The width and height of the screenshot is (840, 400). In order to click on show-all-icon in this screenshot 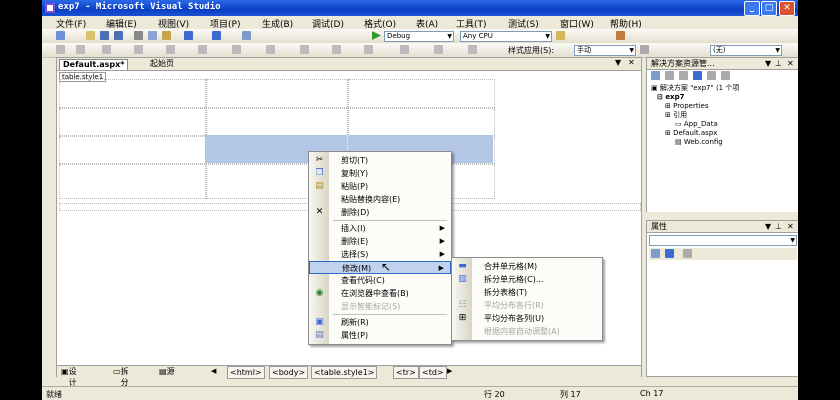, I will do `click(683, 75)`.